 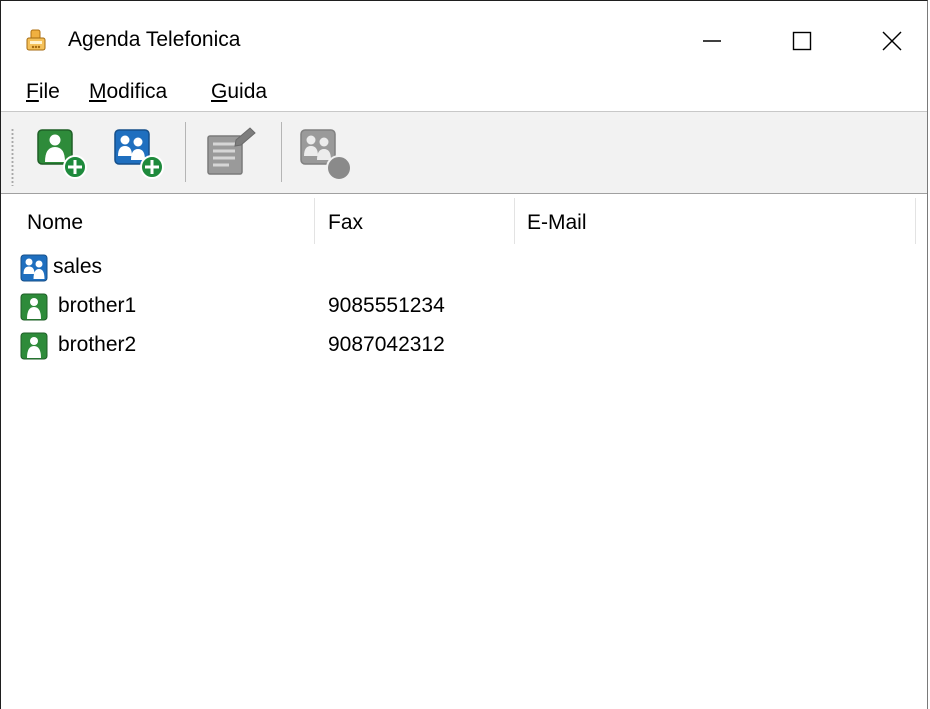 What do you see at coordinates (32, 91) in the screenshot?
I see `menu-file-mnemonic: F` at bounding box center [32, 91].